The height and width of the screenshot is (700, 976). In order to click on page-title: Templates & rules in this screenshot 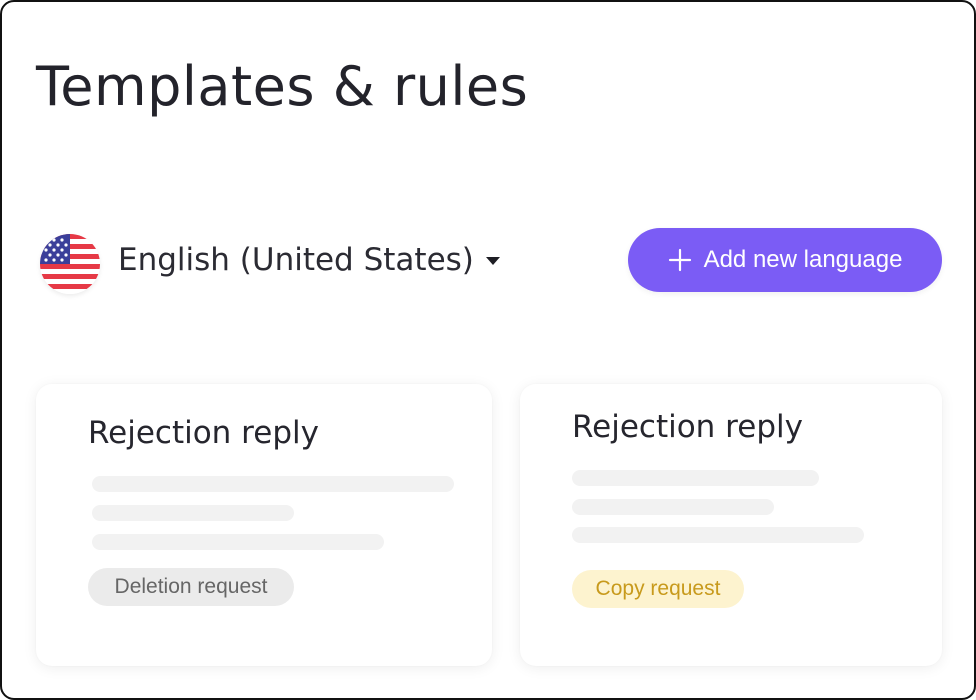, I will do `click(282, 86)`.